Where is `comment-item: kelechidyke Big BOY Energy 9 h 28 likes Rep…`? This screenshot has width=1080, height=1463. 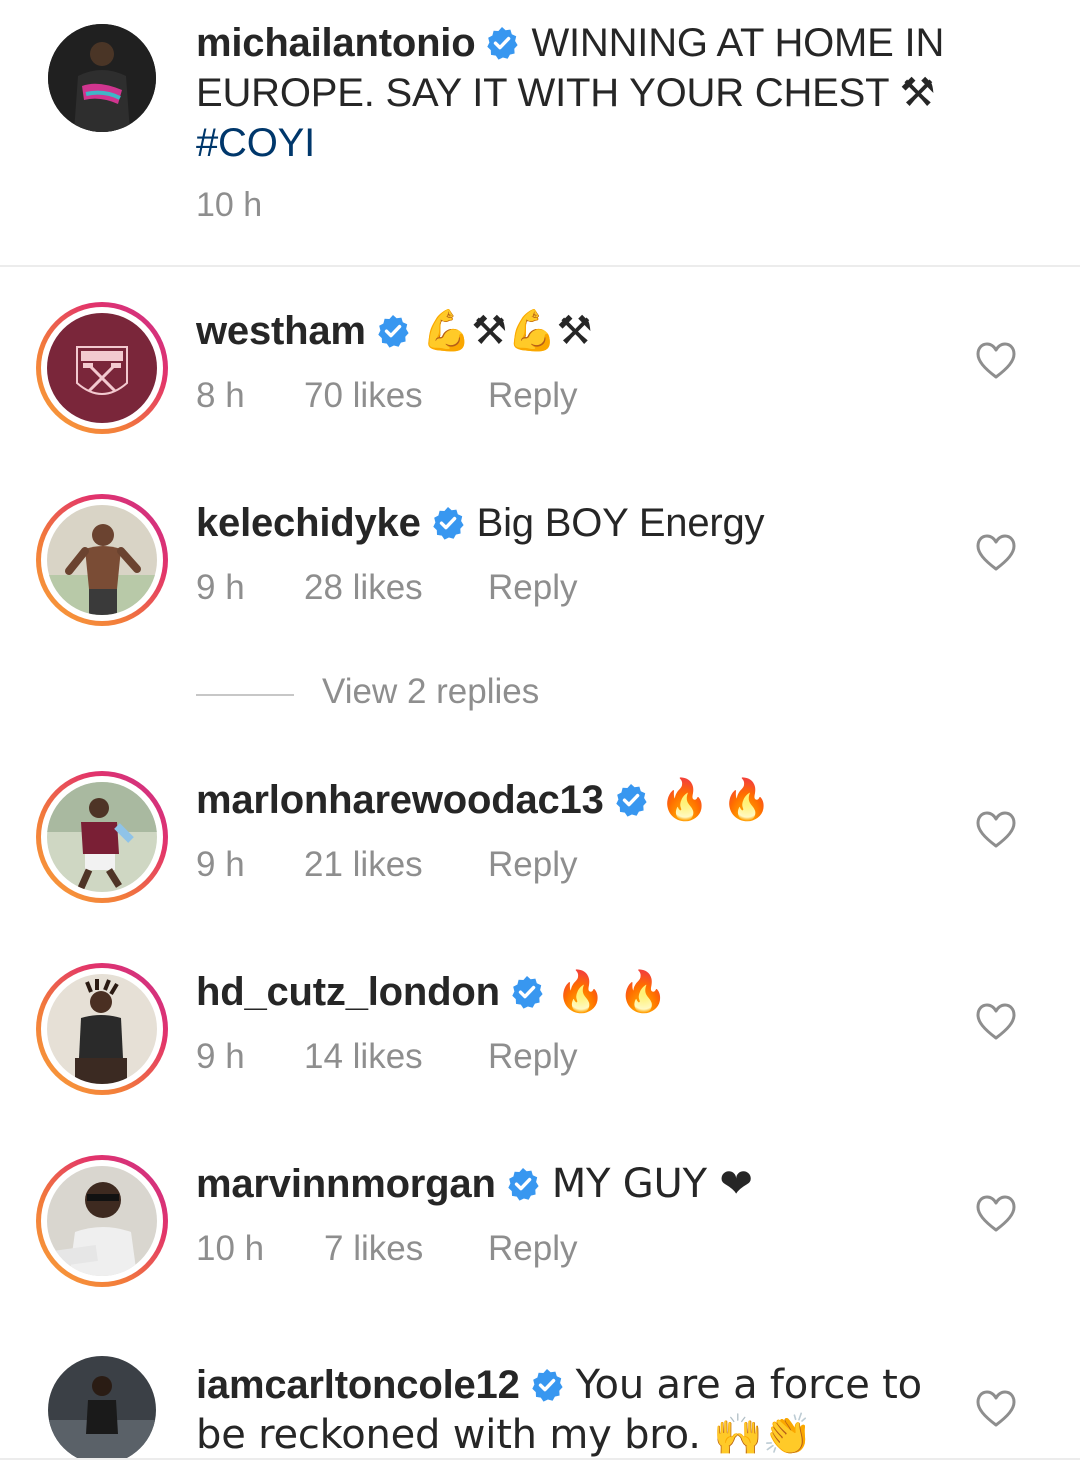 comment-item: kelechidyke Big BOY Energy 9 h 28 likes Rep… is located at coordinates (540, 569).